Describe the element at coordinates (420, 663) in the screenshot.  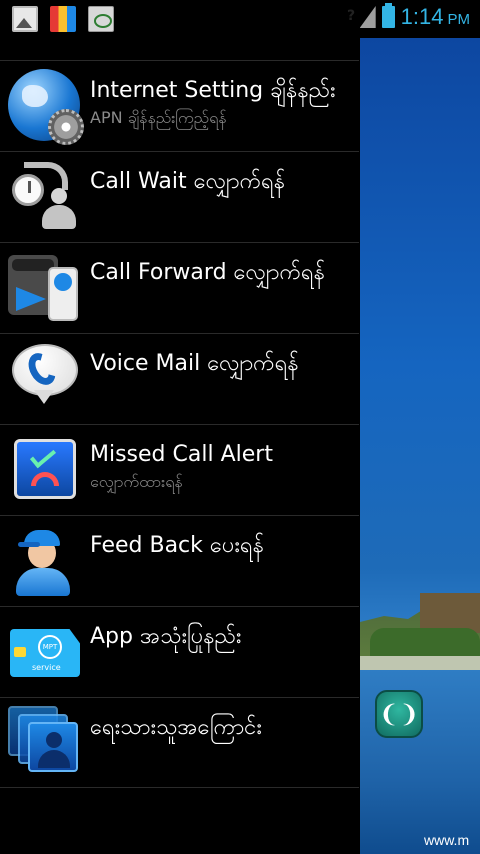
I see `wallpaper-shore` at that location.